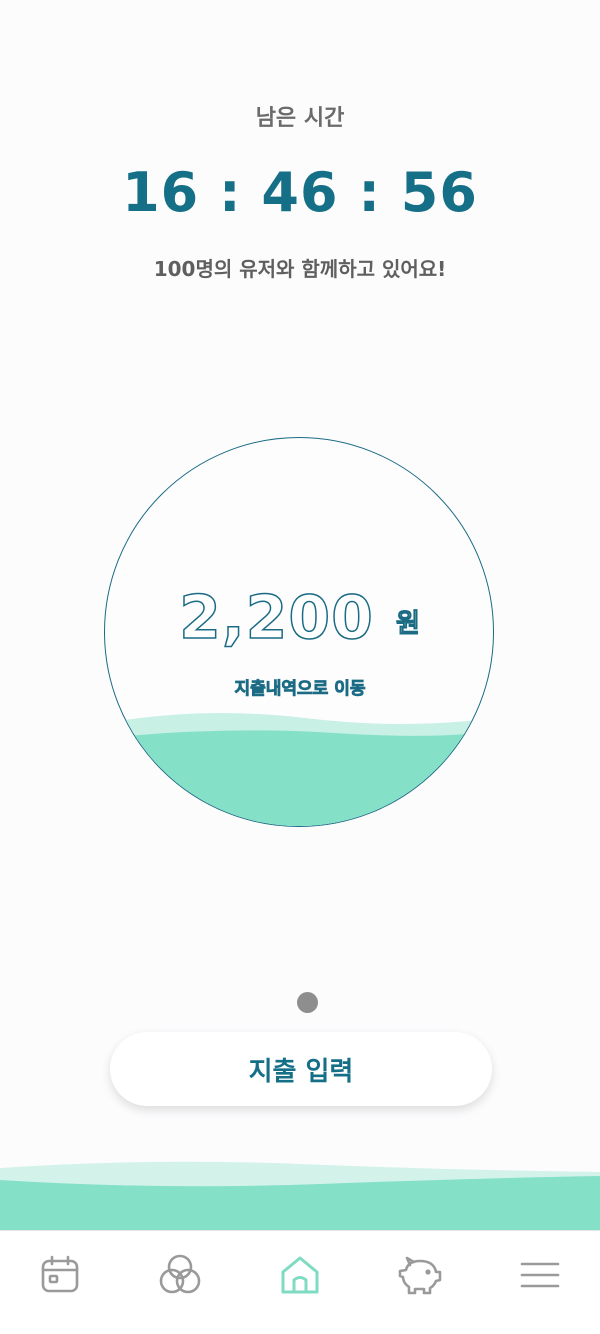 The image size is (600, 1334). I want to click on home-icon, so click(300, 1275).